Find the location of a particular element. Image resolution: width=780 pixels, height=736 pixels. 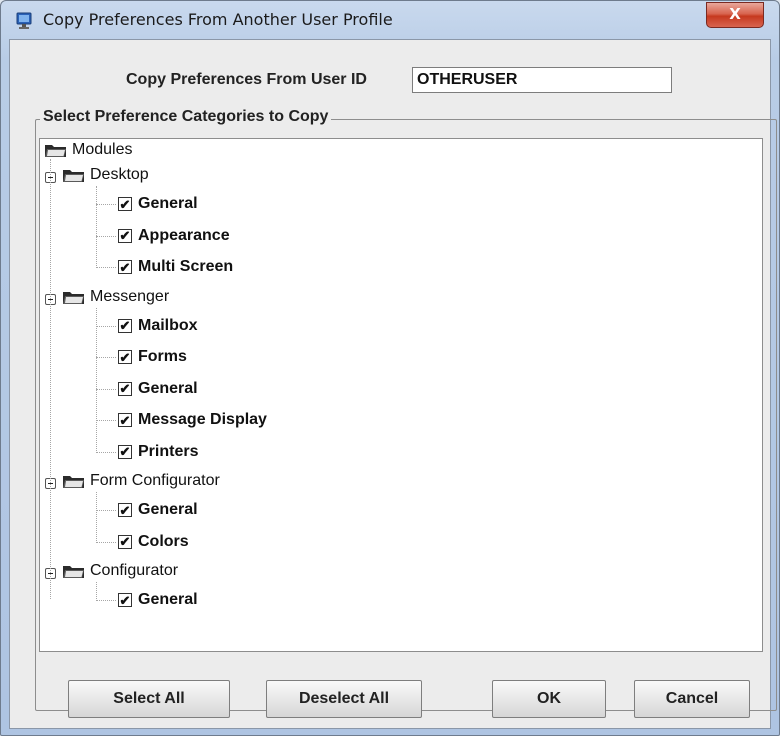

tree-item-checkbox-row: ✔ Appearance is located at coordinates (174, 236).